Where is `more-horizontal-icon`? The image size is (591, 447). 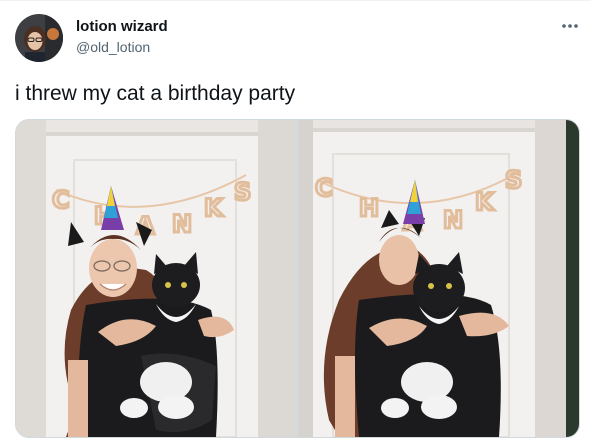 more-horizontal-icon is located at coordinates (570, 26).